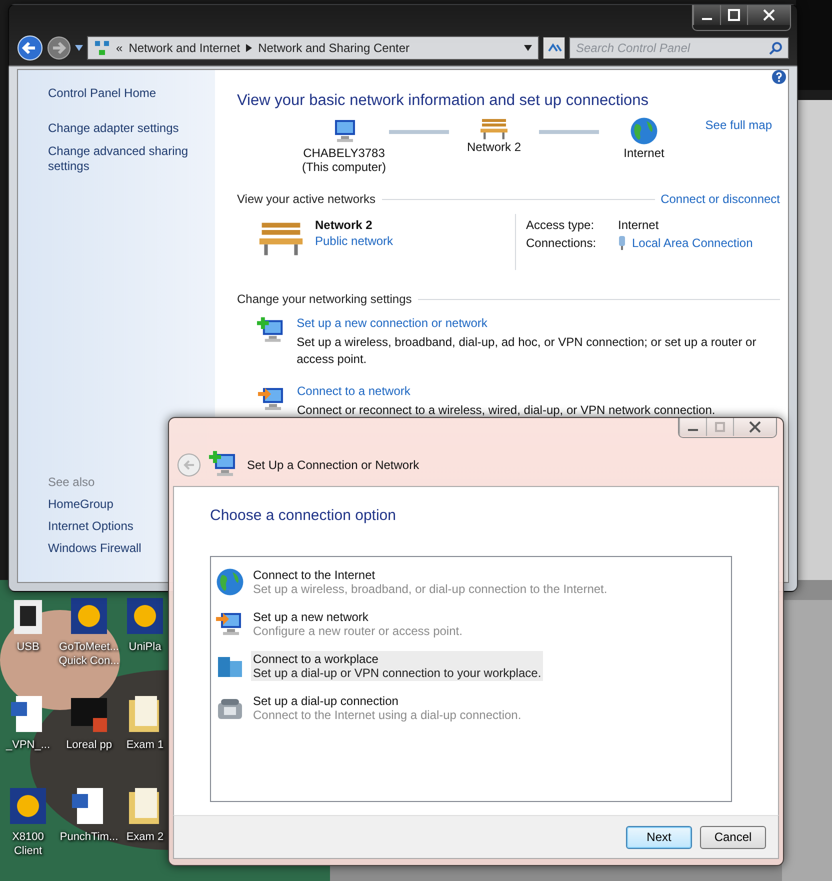  I want to click on forward-icon, so click(59, 48).